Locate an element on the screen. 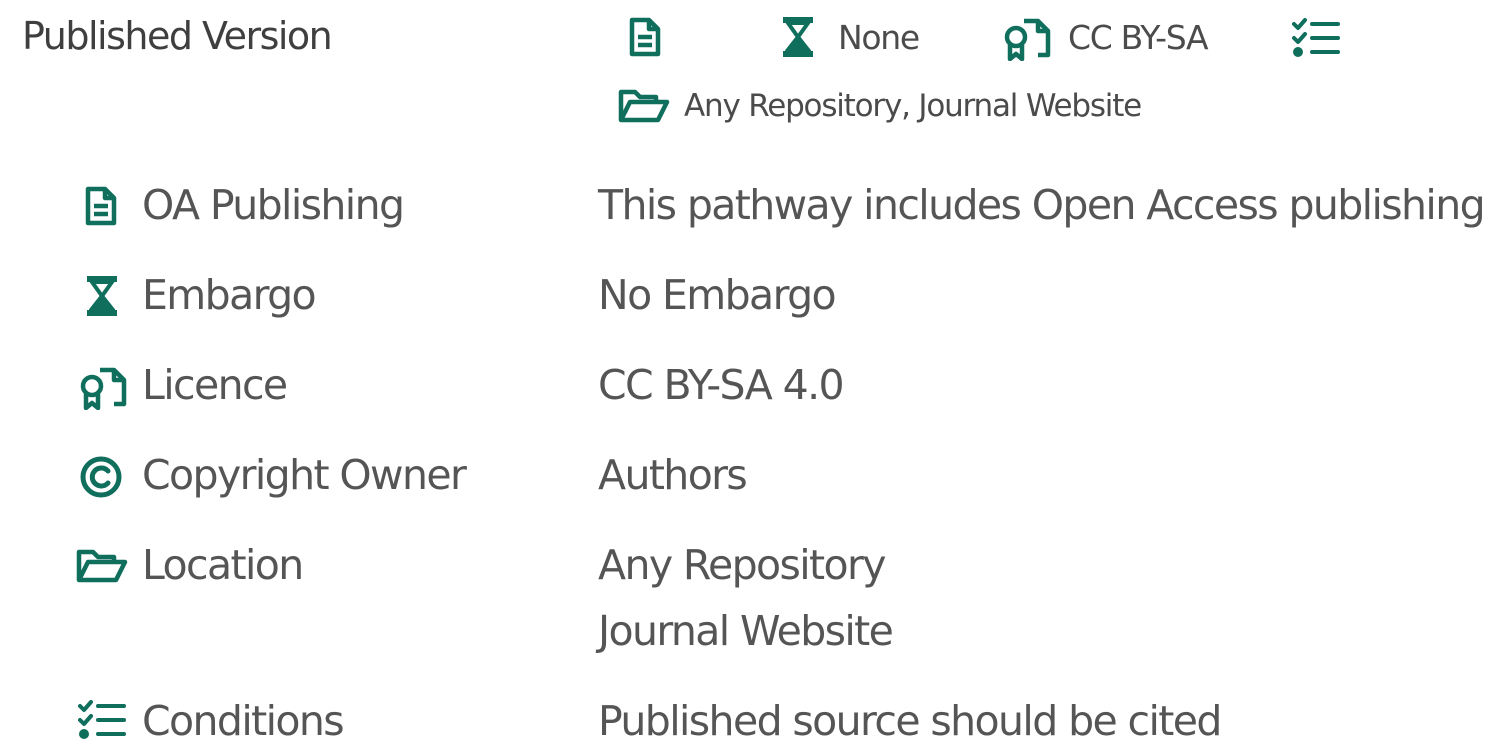  summary-location-value: Any Repository, Journal Website is located at coordinates (913, 106).